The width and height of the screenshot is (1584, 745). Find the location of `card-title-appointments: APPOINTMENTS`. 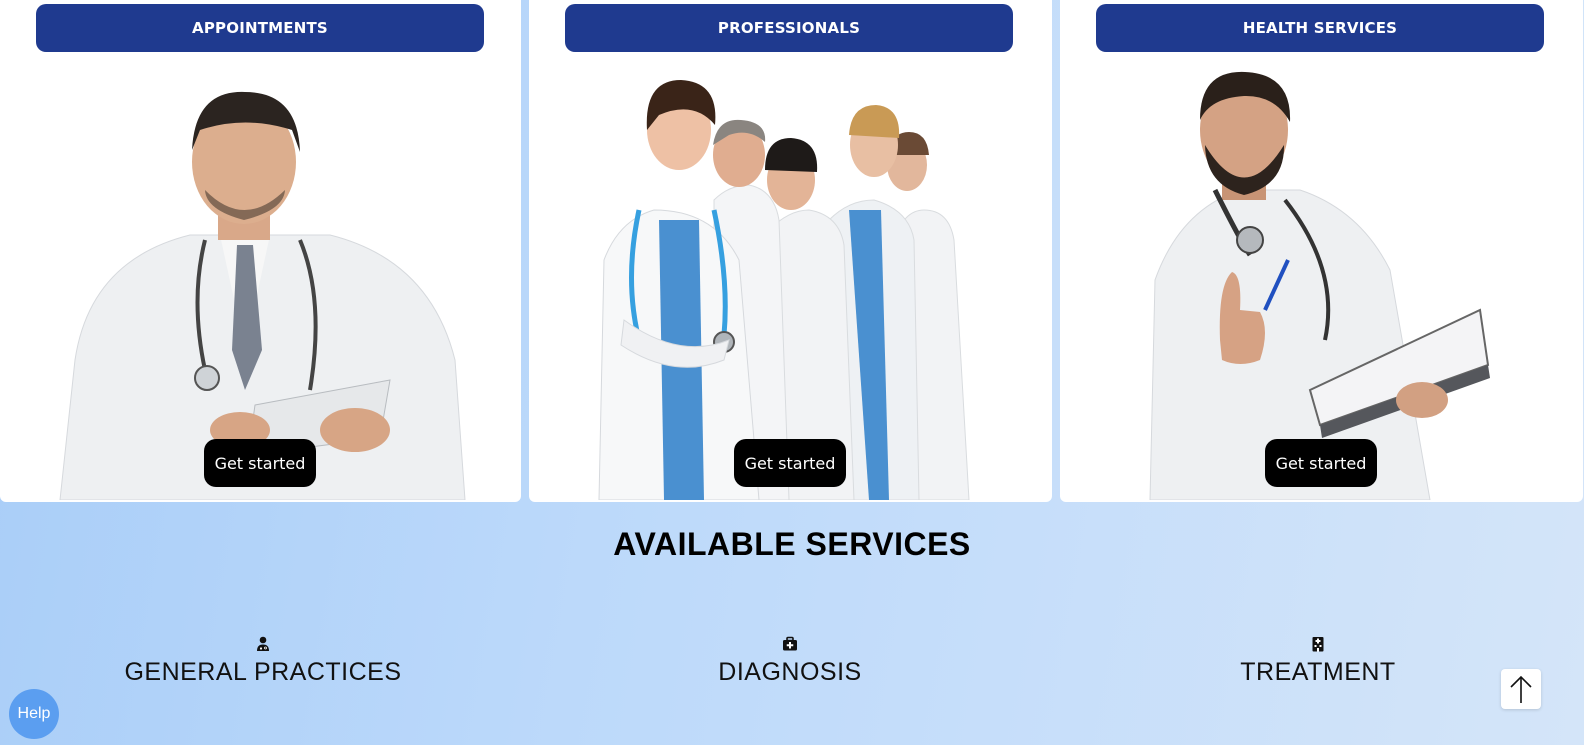

card-title-appointments: APPOINTMENTS is located at coordinates (260, 28).